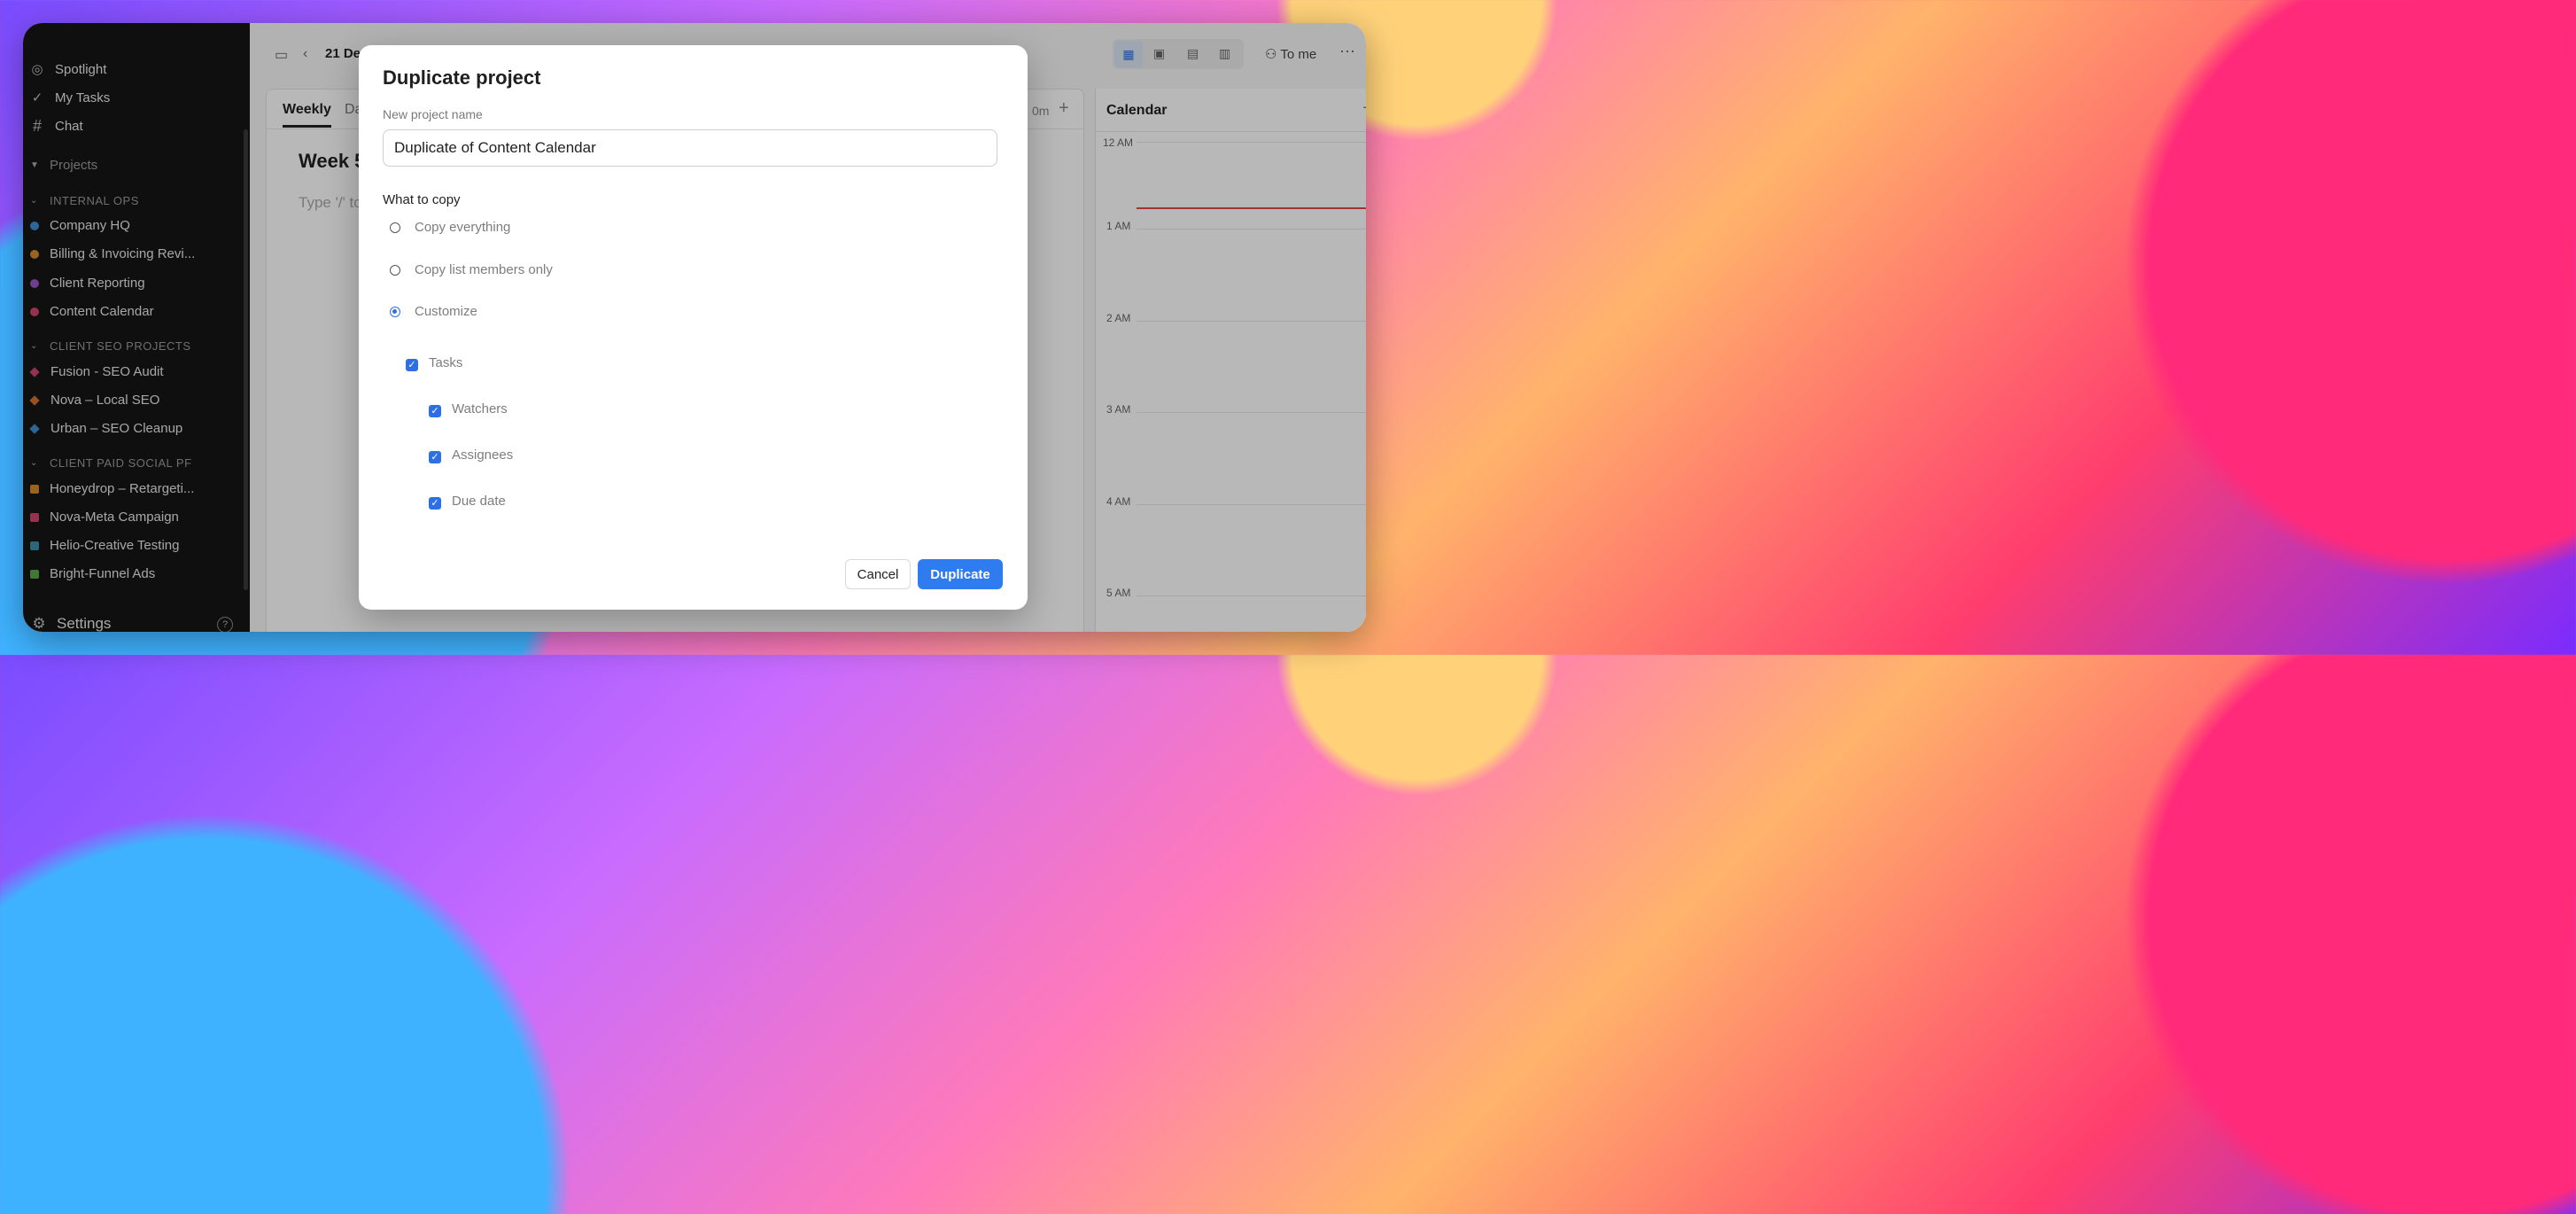  What do you see at coordinates (433, 311) in the screenshot?
I see `option-customize: Customize` at bounding box center [433, 311].